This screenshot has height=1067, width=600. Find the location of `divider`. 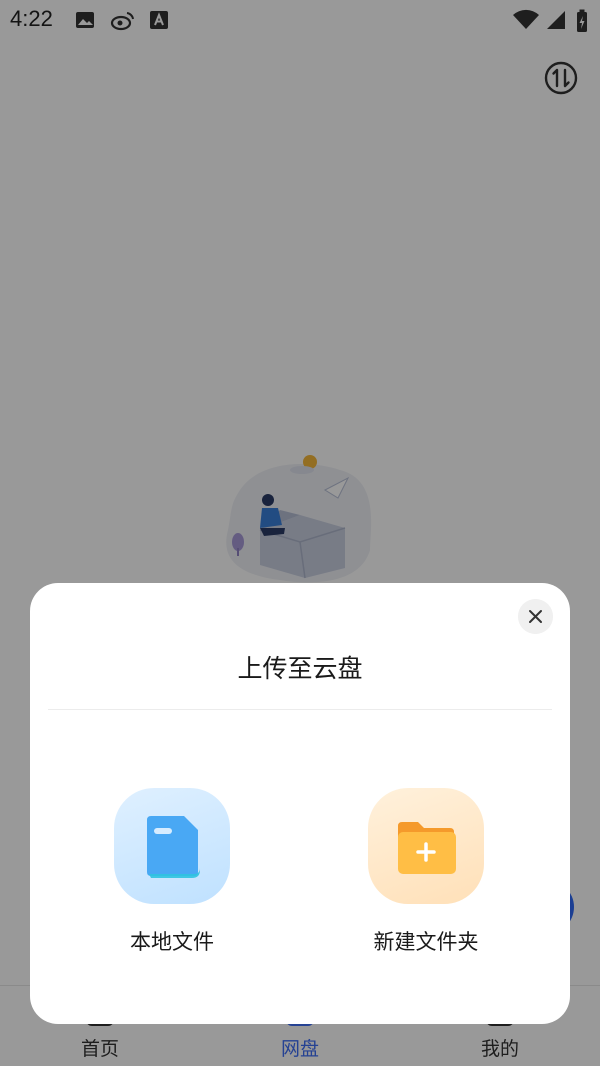

divider is located at coordinates (300, 709).